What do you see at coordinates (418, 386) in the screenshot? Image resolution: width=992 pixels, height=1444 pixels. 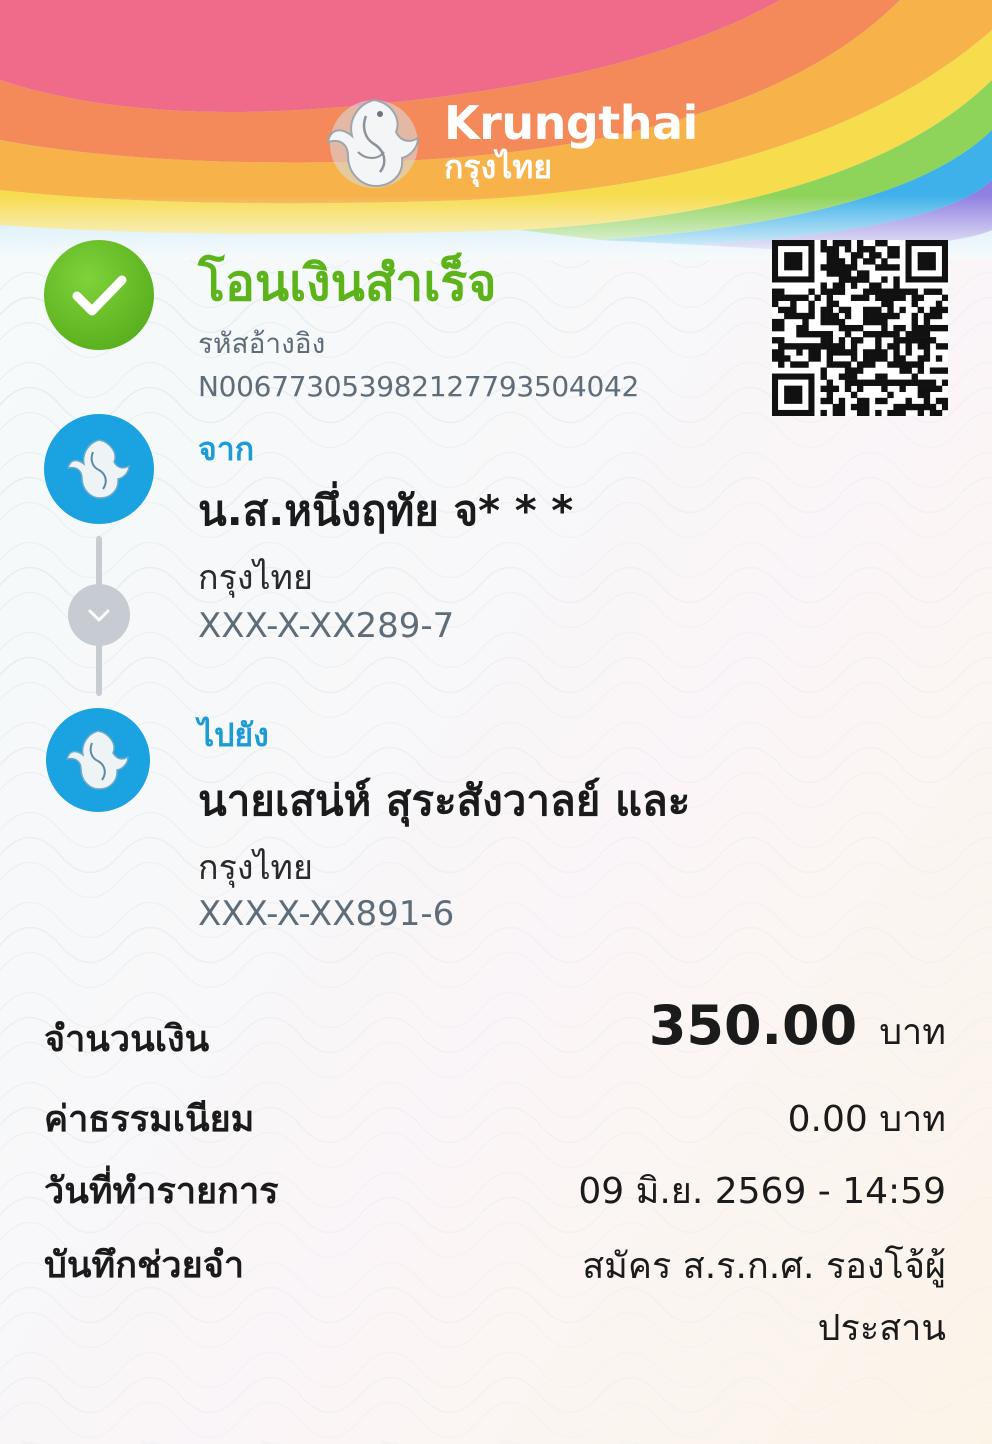 I see `reference-value: N006773053982127793504042` at bounding box center [418, 386].